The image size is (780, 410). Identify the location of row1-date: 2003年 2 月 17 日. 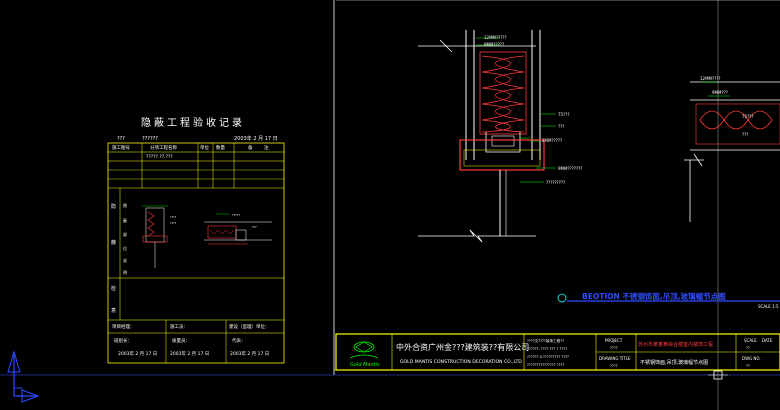
(256, 138).